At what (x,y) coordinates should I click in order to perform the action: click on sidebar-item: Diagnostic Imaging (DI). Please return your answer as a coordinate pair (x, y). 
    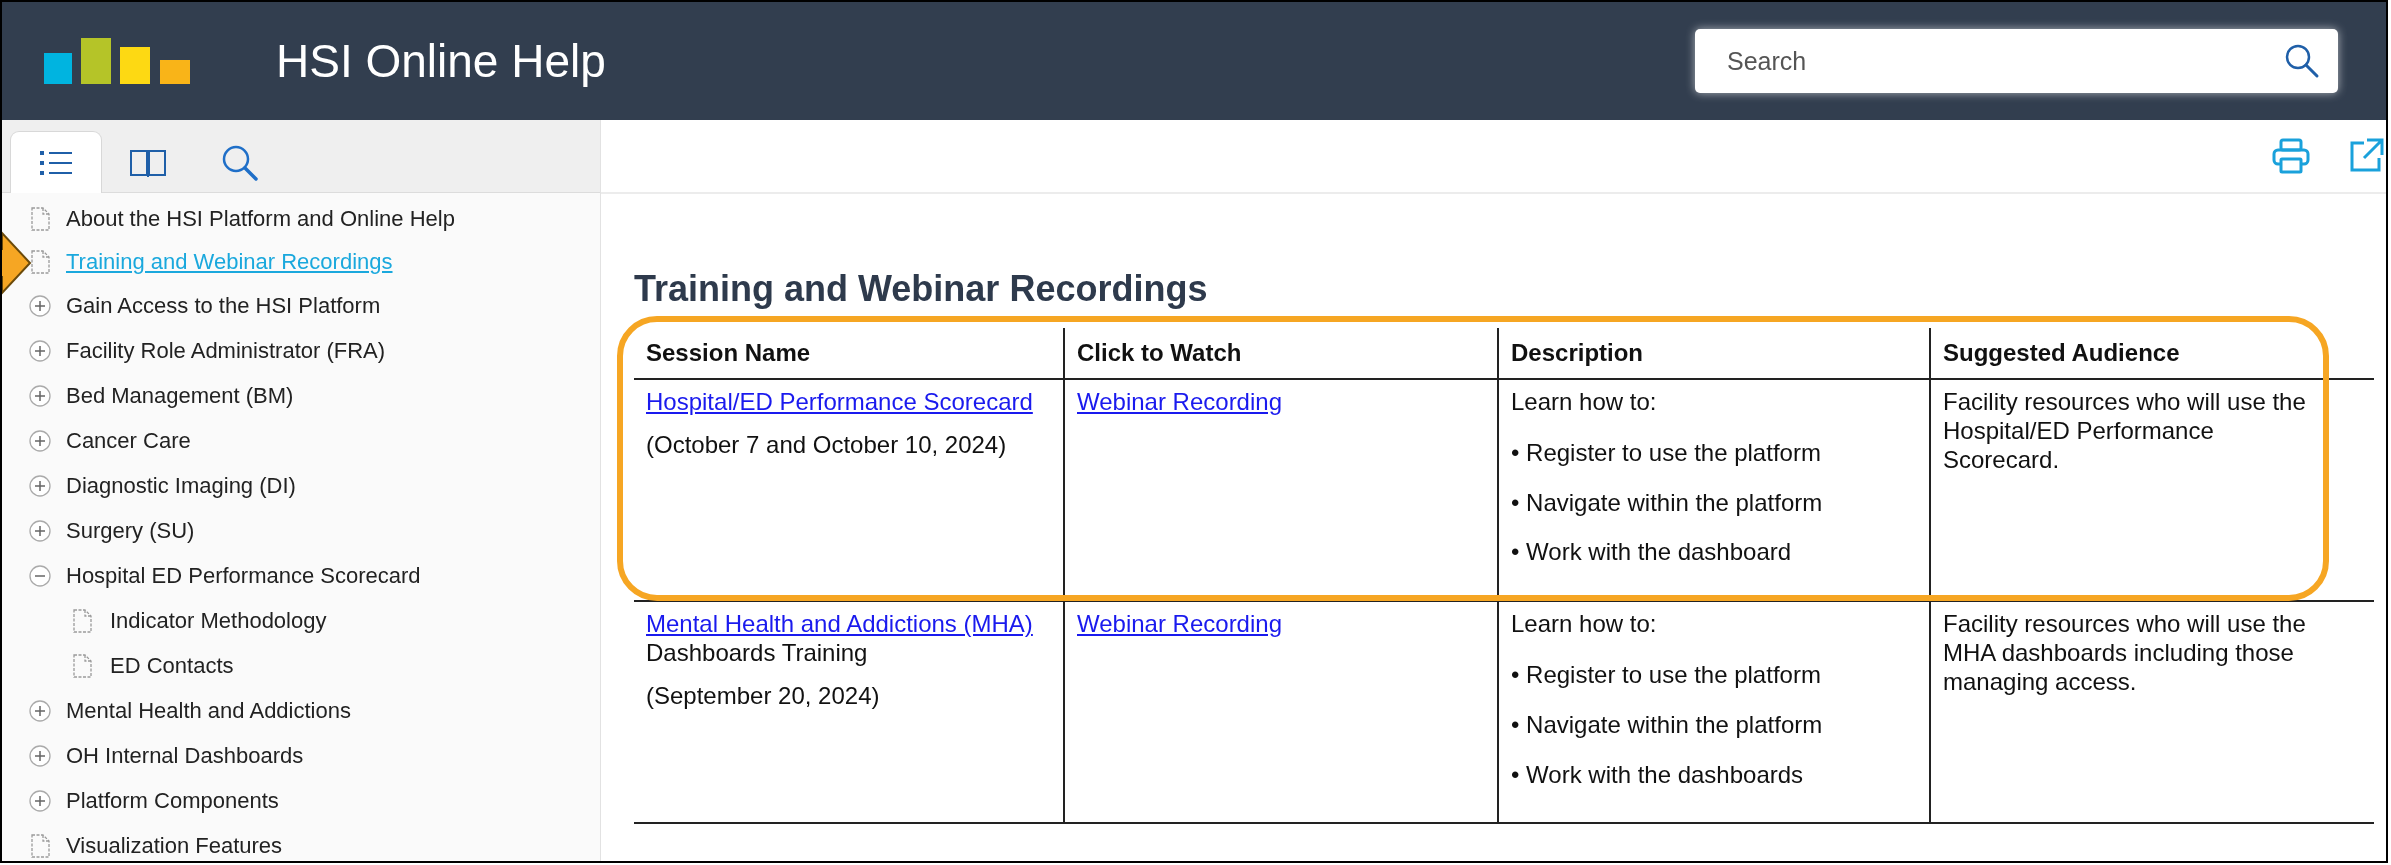
    Looking at the image, I should click on (181, 485).